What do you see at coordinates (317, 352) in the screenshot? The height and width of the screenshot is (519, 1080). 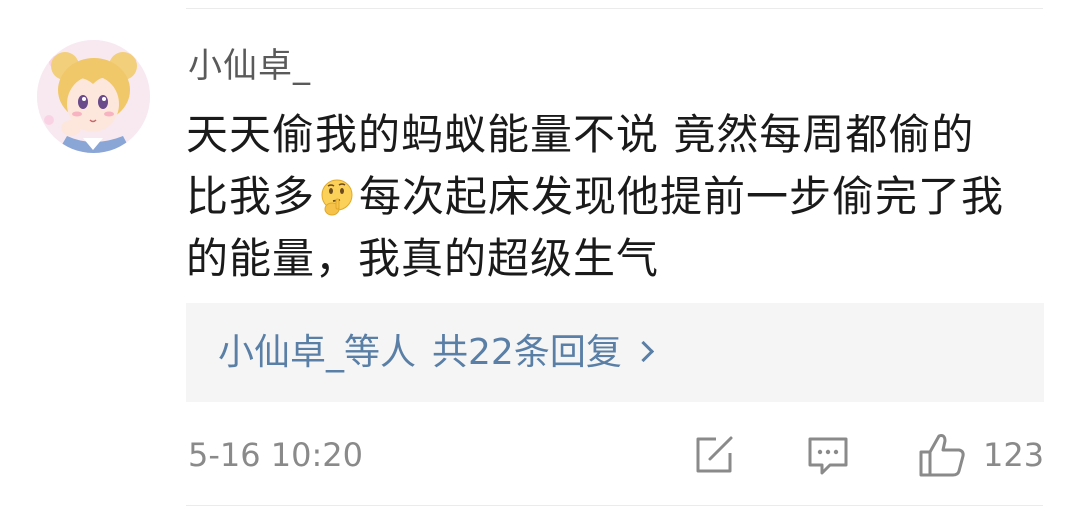 I see `replies-who: 小仙卓_等人` at bounding box center [317, 352].